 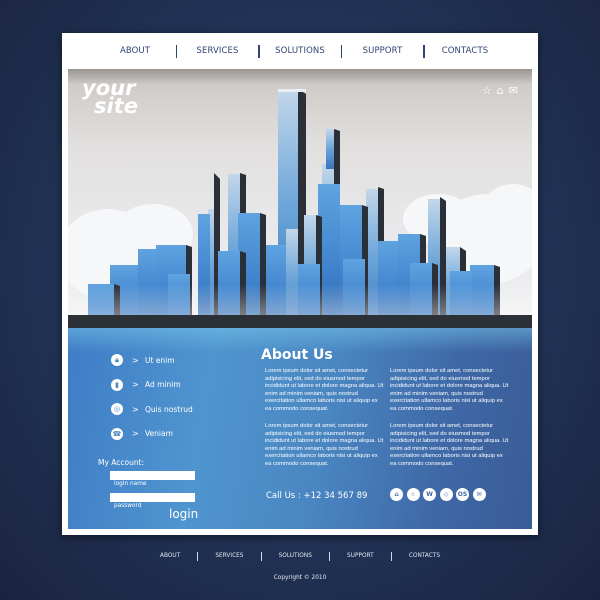 I want to click on nav-contacts: CONTACTS, so click(x=465, y=51).